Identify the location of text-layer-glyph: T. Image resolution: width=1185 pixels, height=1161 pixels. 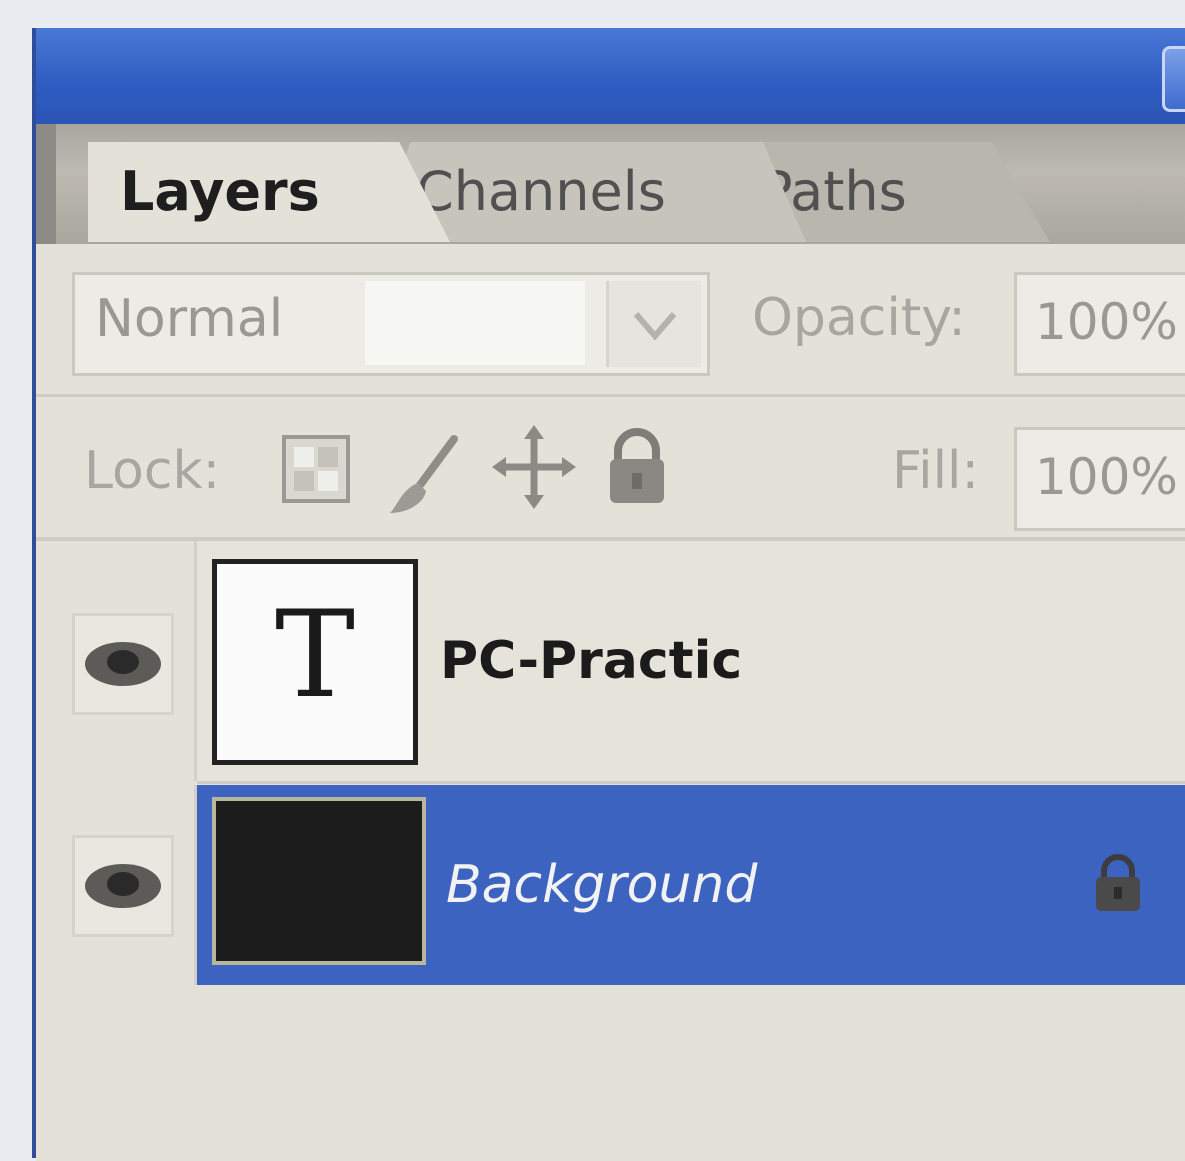
(315, 655).